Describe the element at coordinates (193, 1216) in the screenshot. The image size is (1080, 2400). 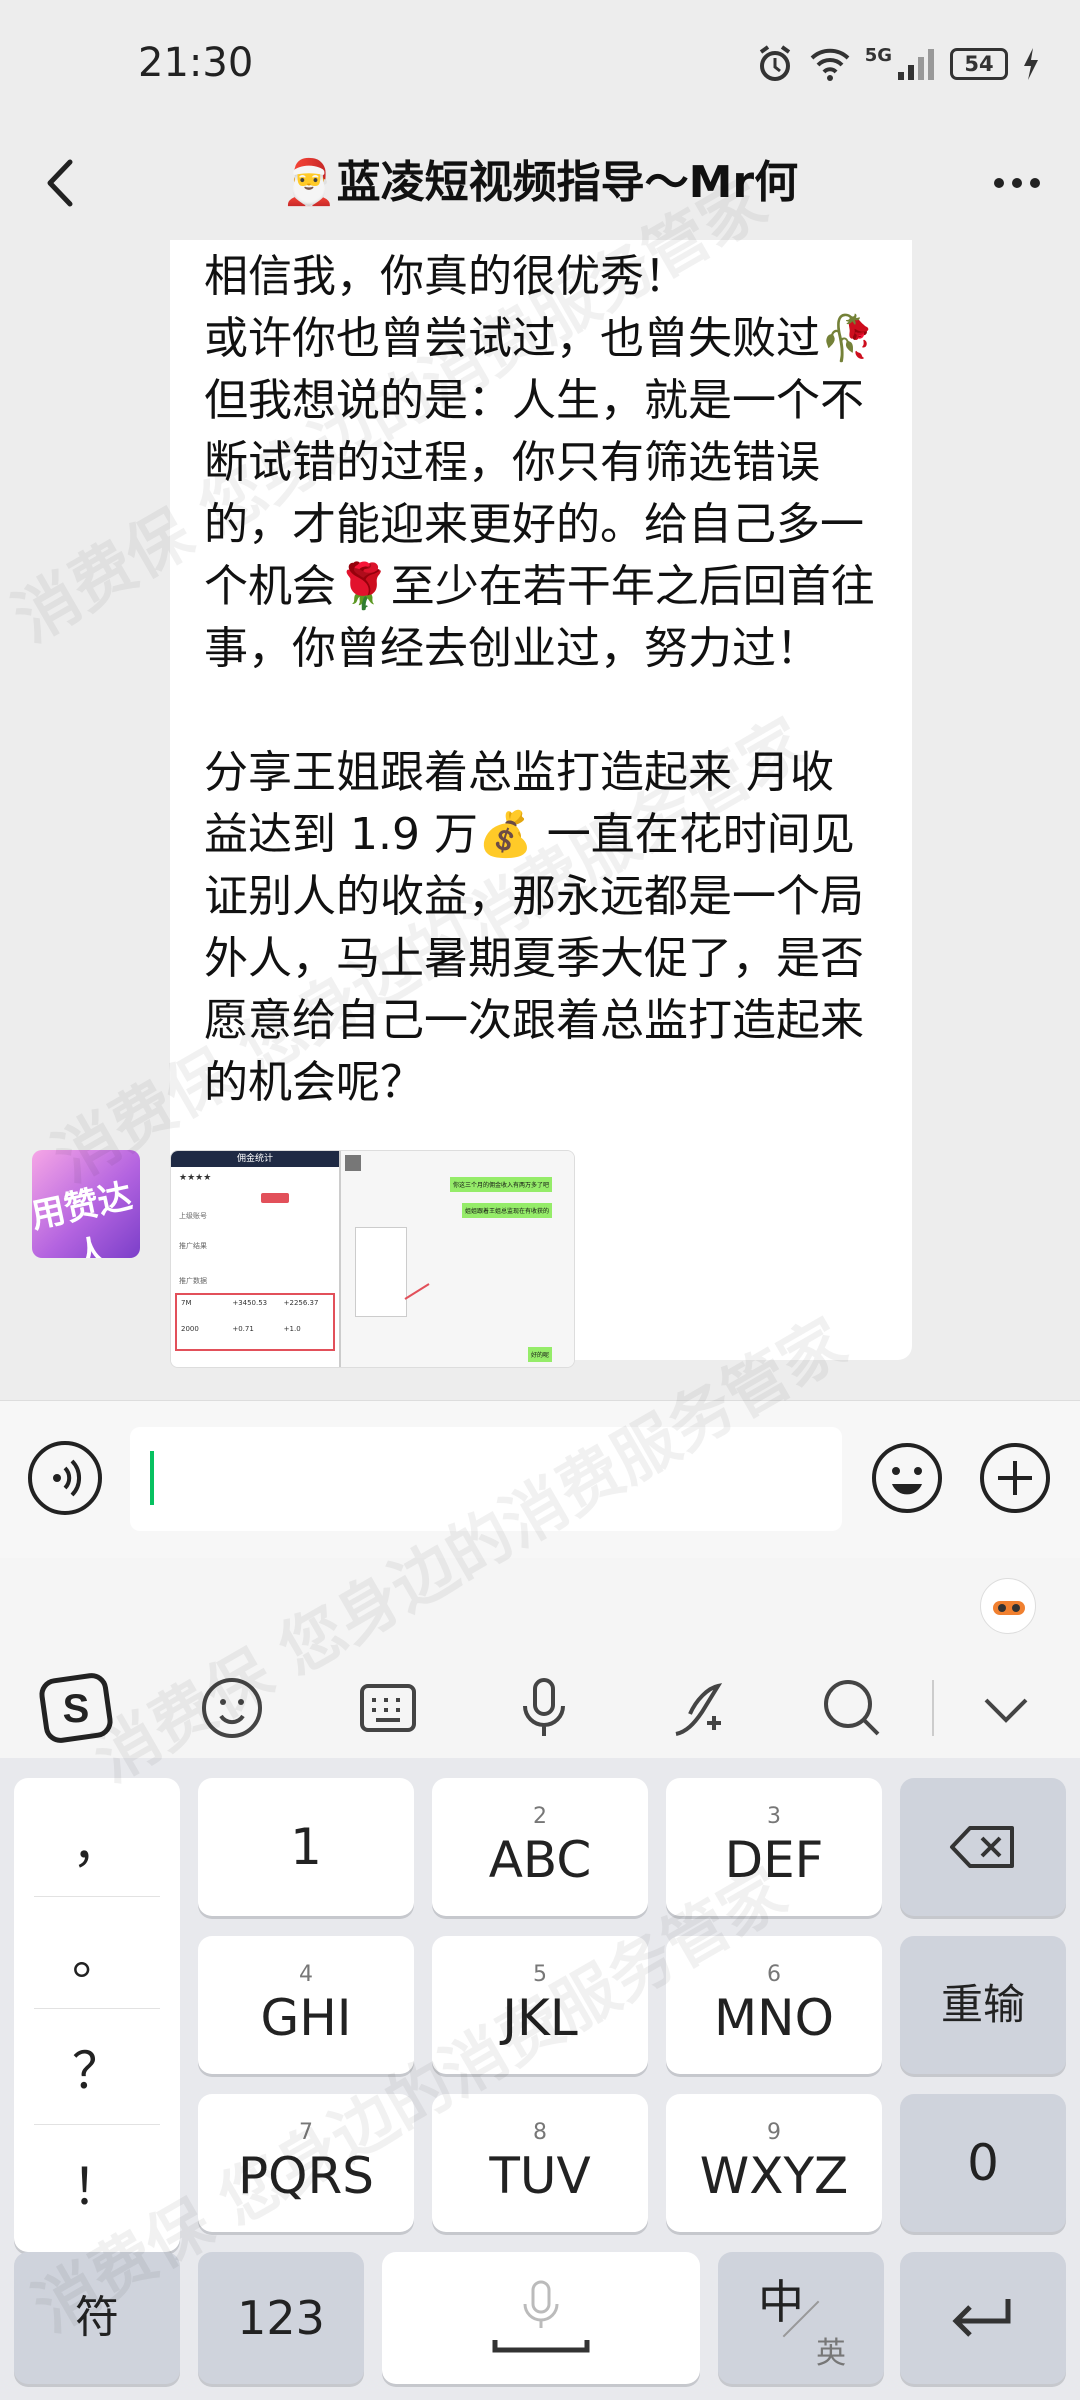
I see `thumbnail-row-1: 上级账号` at that location.